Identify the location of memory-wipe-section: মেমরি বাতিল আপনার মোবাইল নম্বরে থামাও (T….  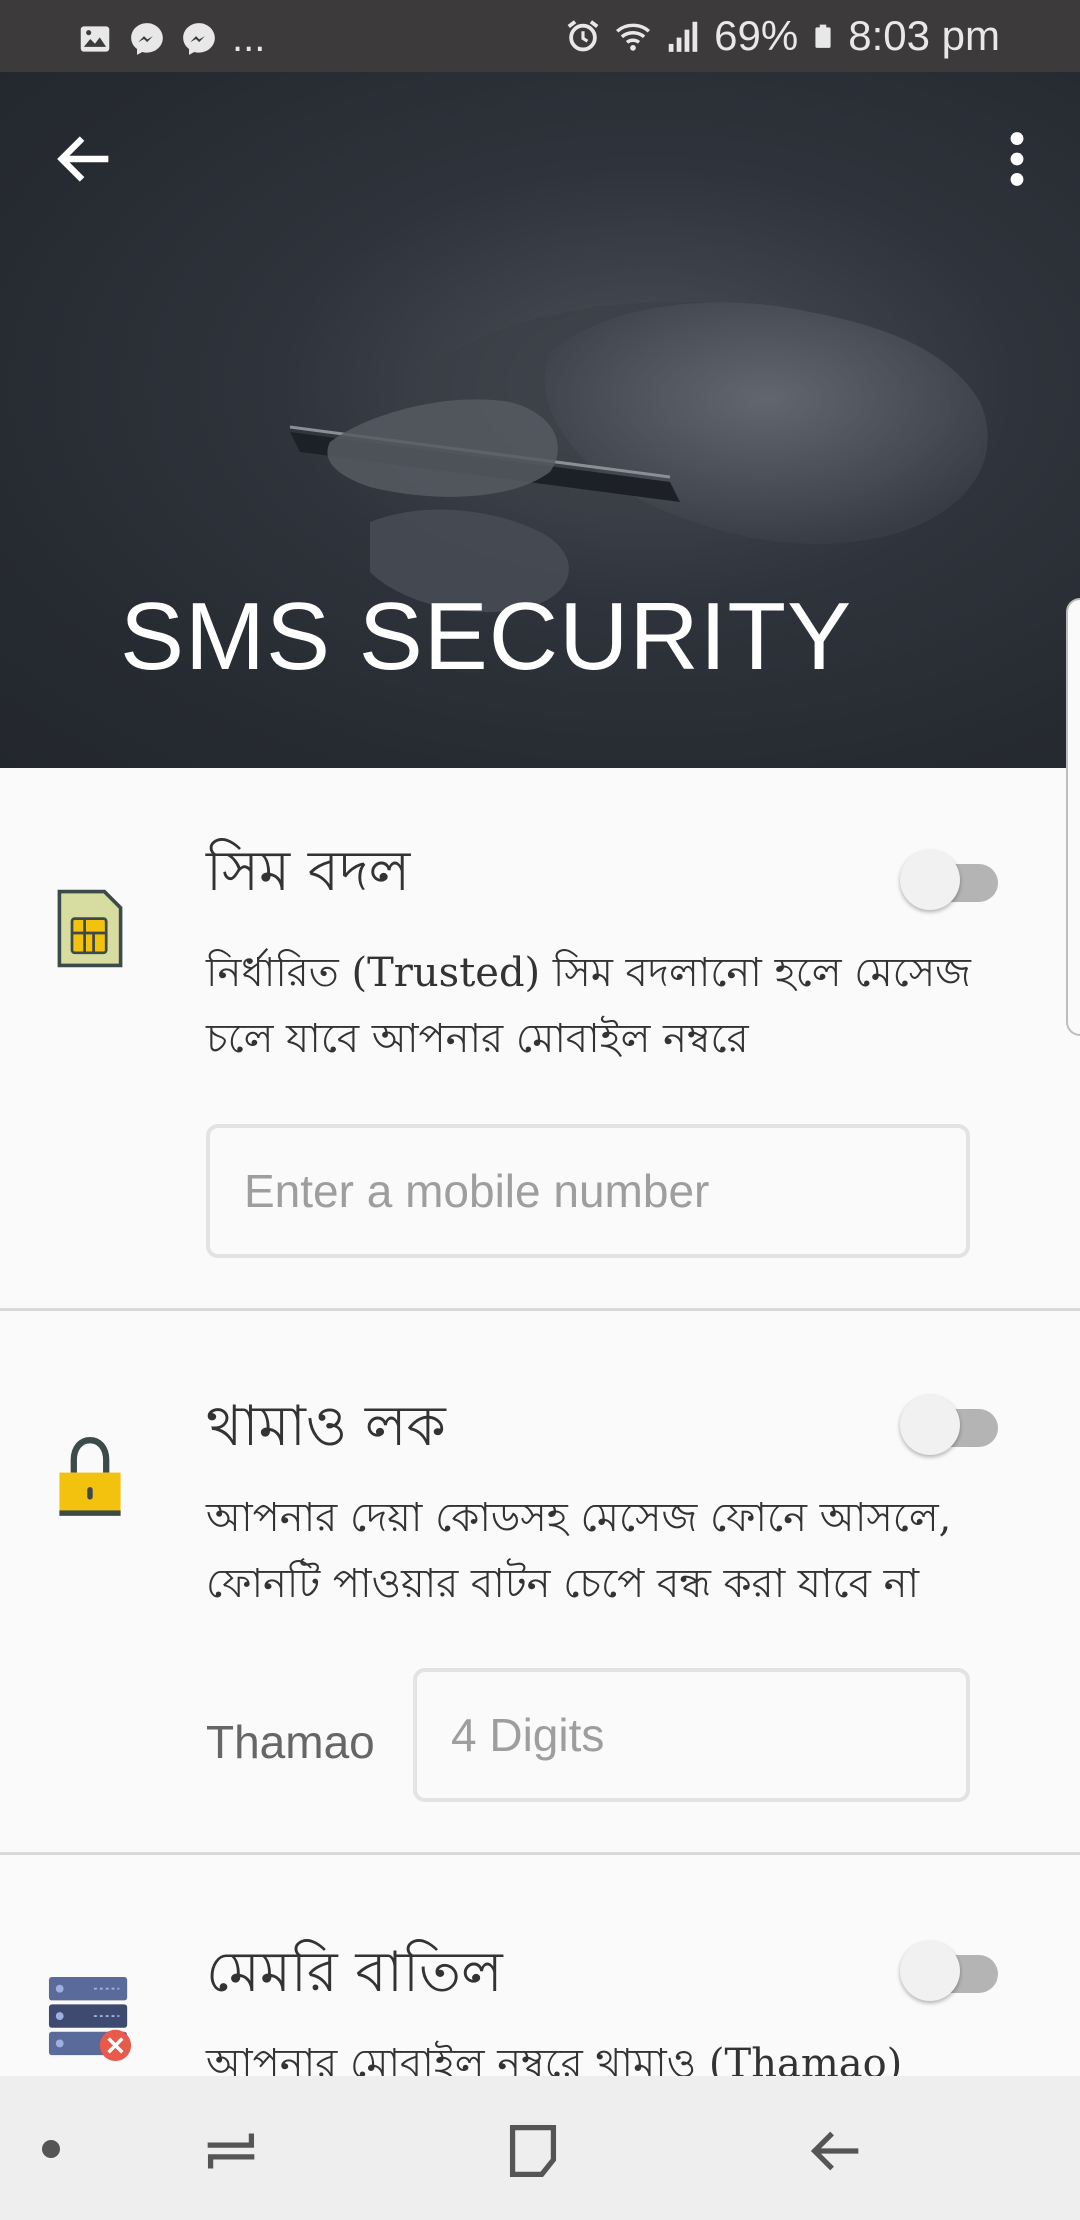
(540, 1965).